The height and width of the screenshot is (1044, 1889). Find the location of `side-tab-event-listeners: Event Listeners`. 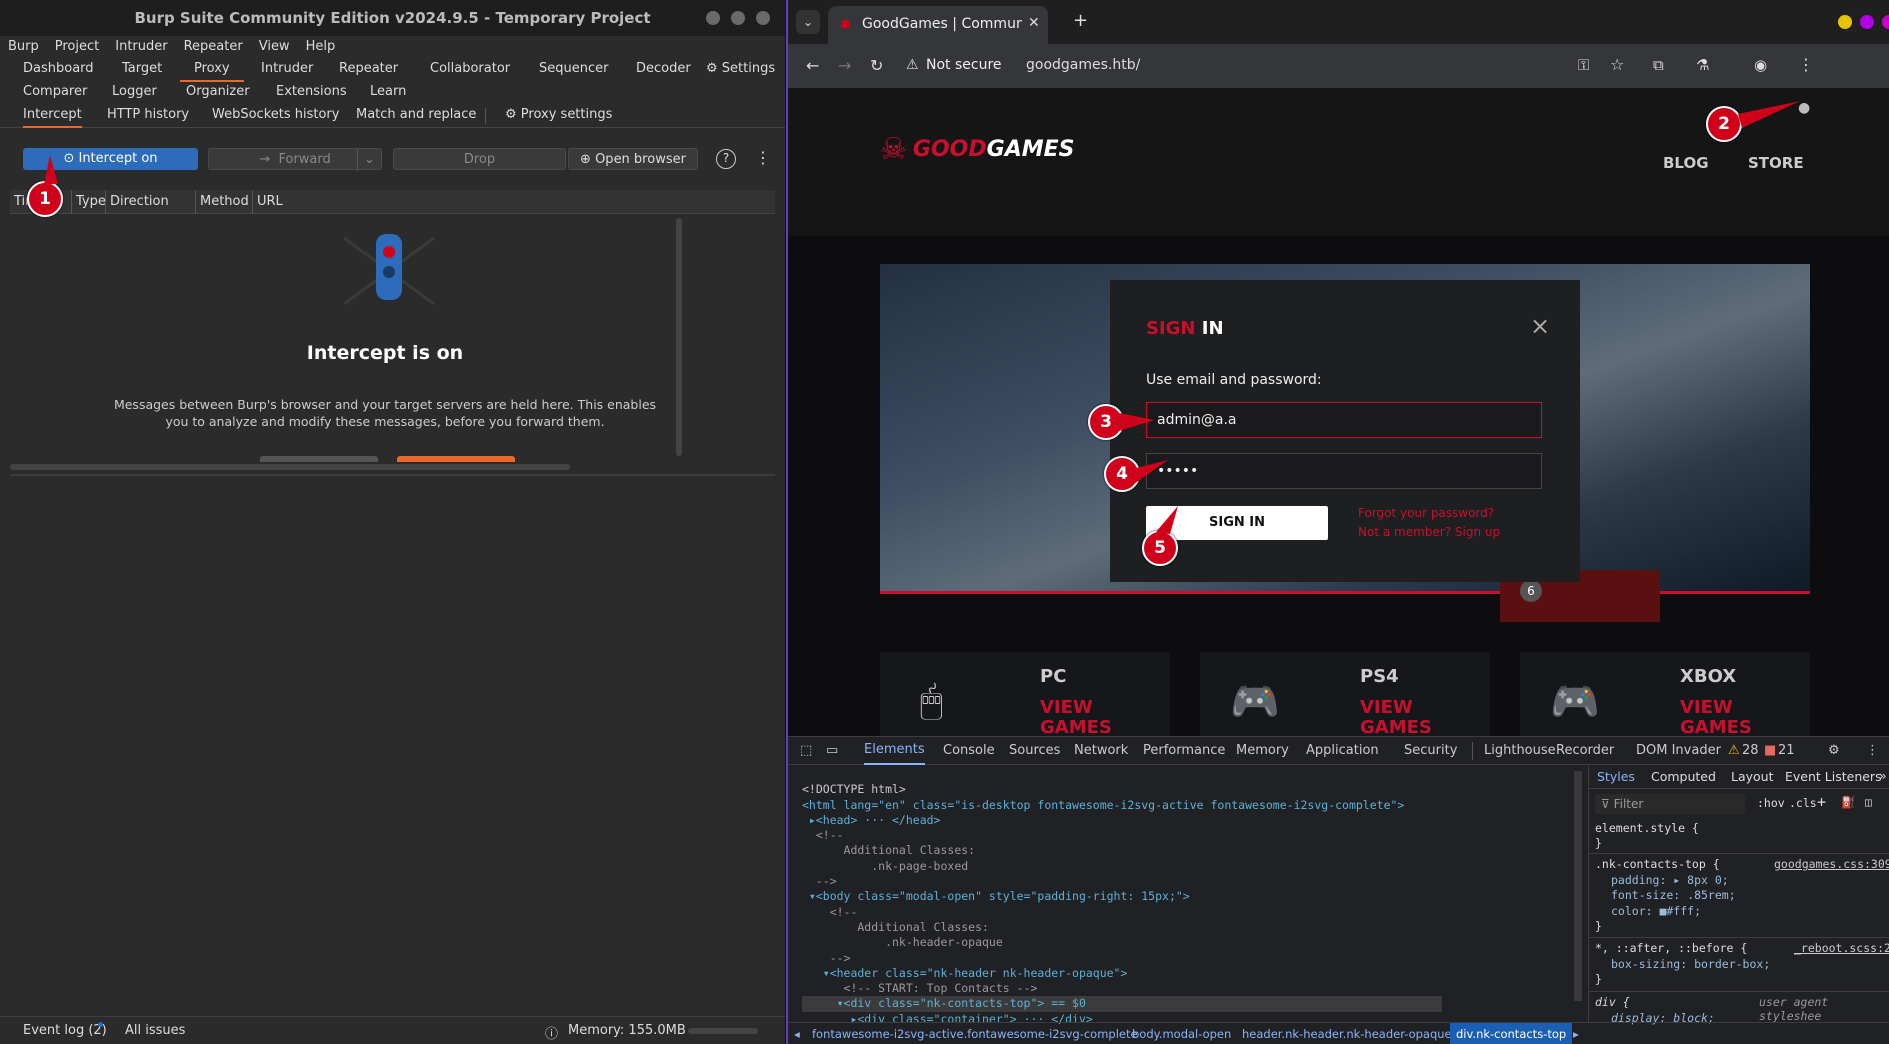

side-tab-event-listeners: Event Listeners is located at coordinates (1833, 776).